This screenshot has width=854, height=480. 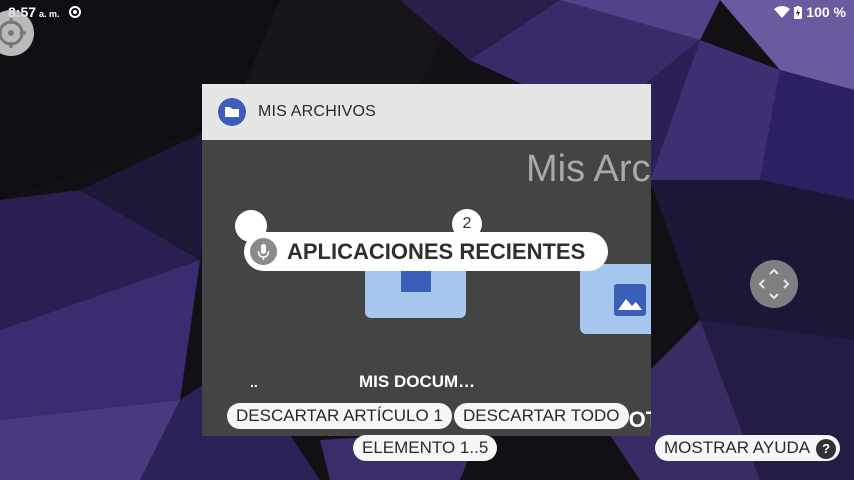 What do you see at coordinates (782, 12) in the screenshot?
I see `wifi-icon` at bounding box center [782, 12].